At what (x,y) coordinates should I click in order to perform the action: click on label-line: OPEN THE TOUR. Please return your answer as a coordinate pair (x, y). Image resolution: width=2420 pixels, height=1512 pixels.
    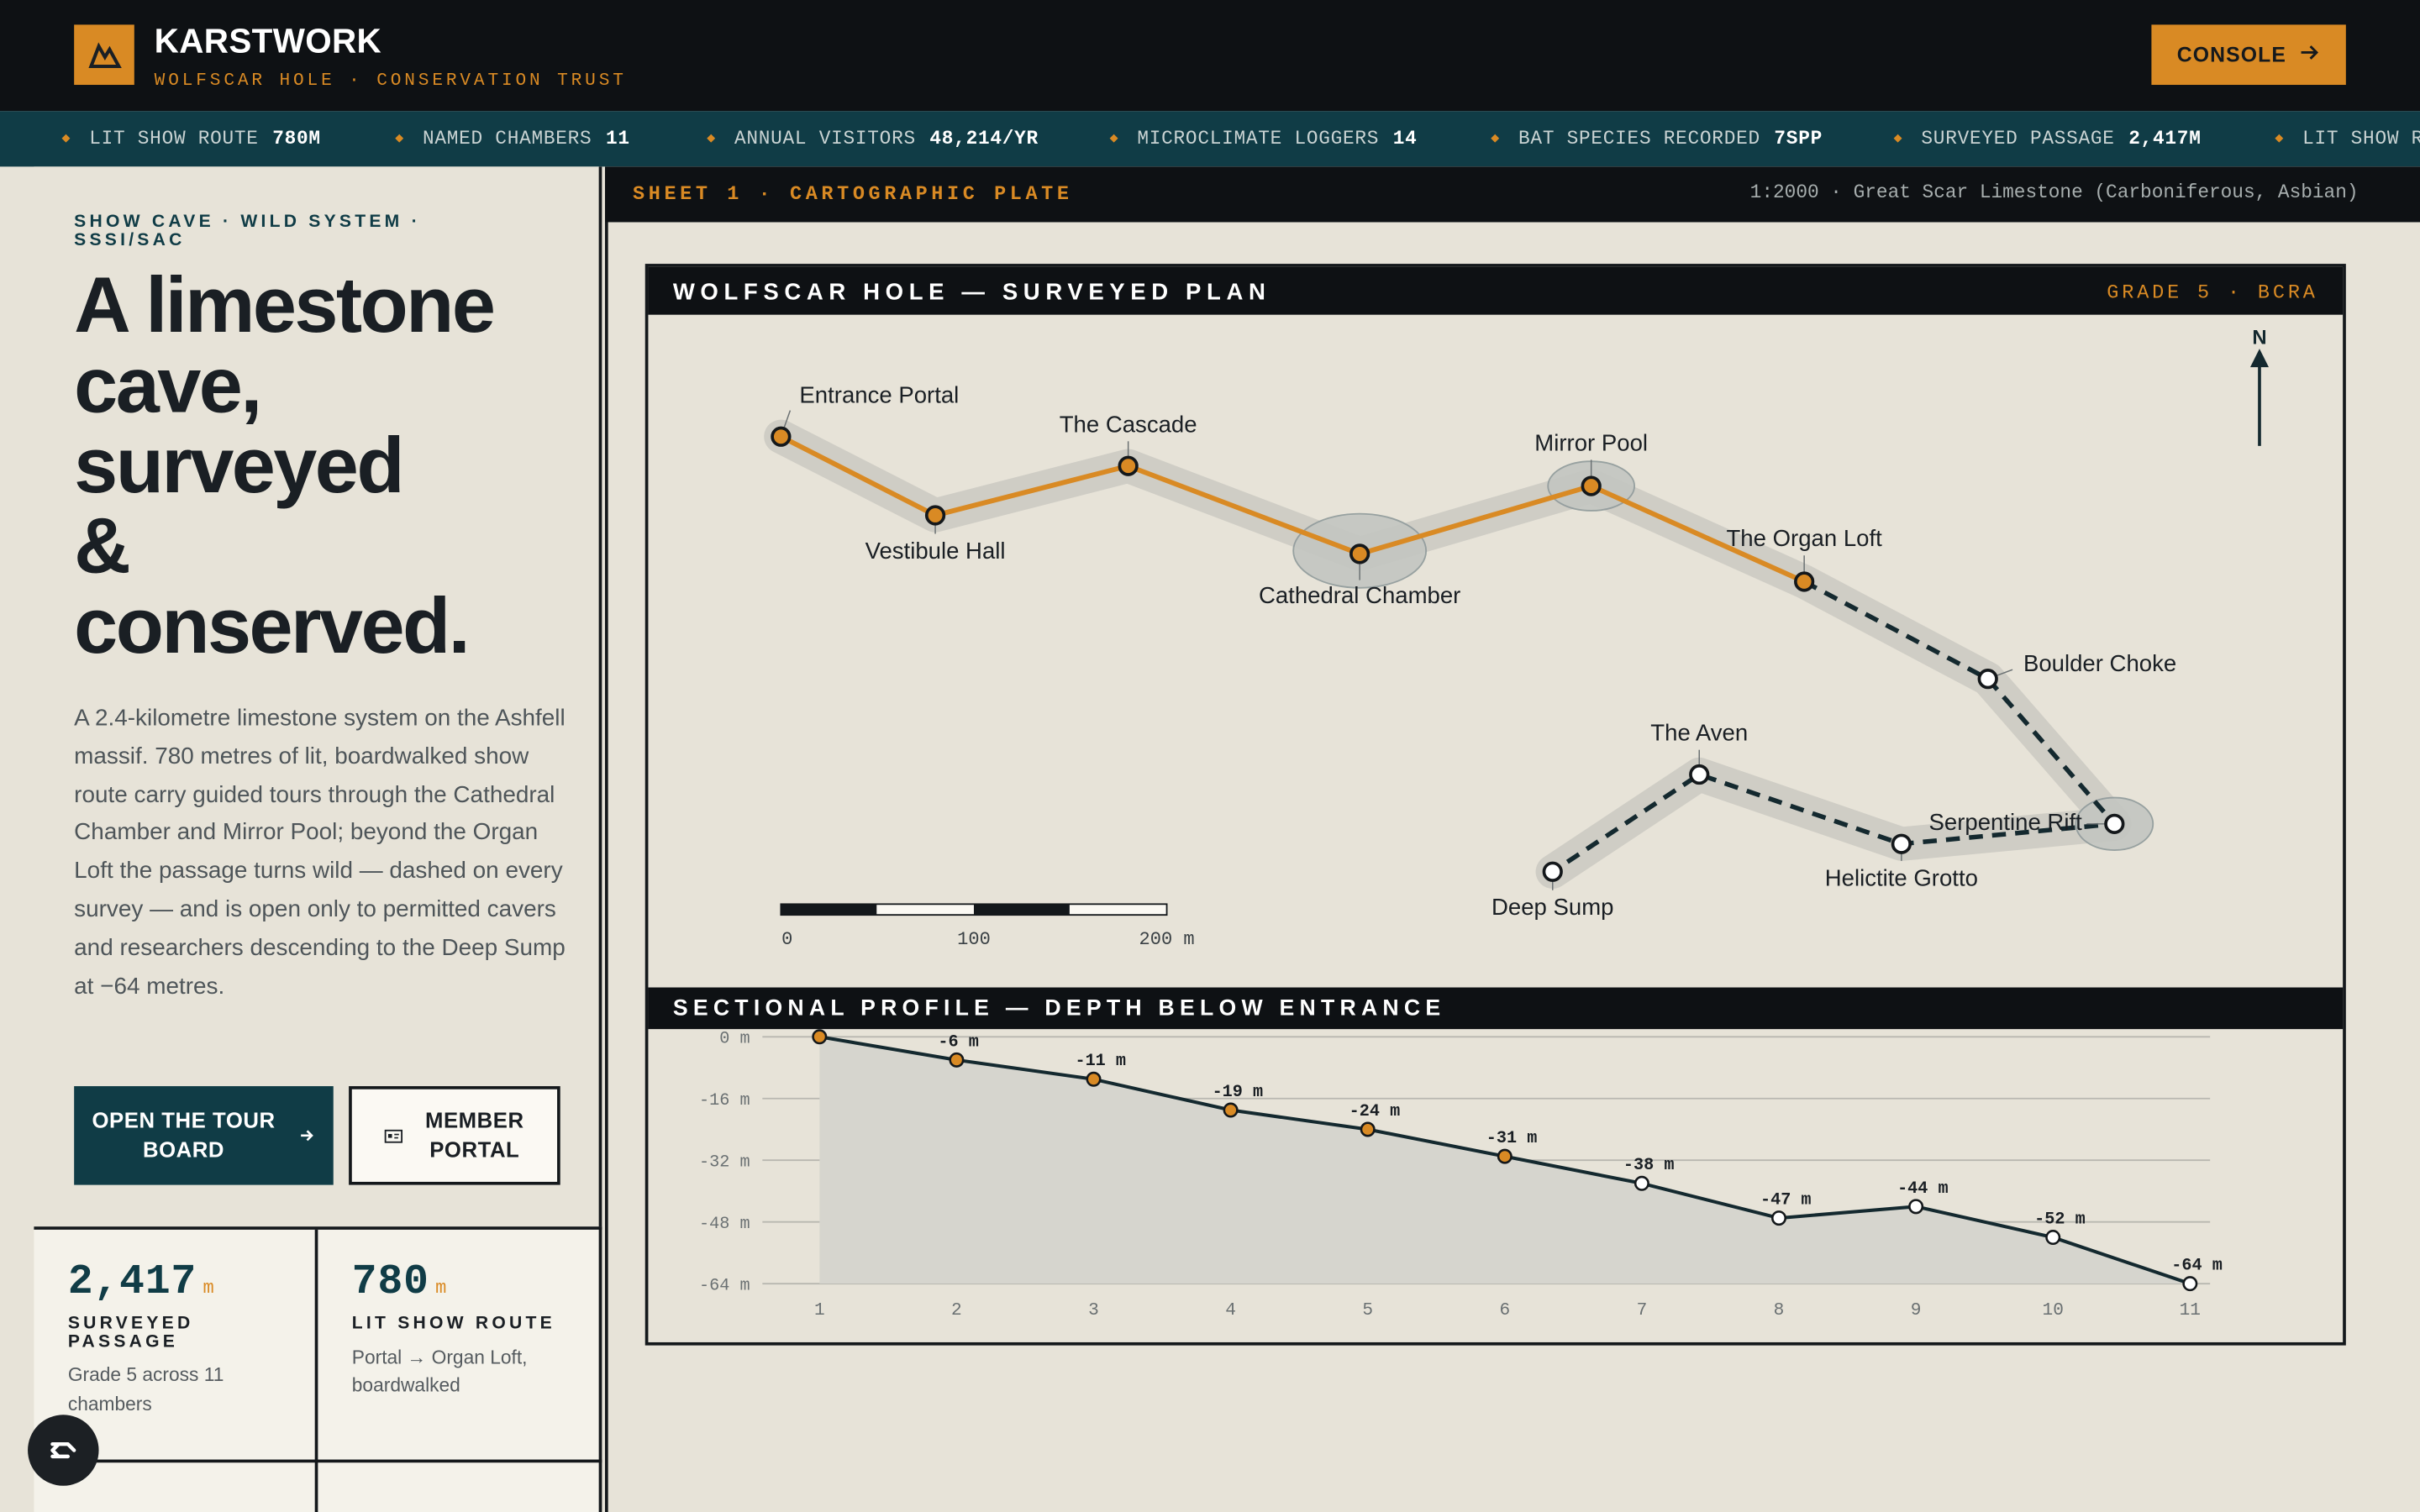
    Looking at the image, I should click on (184, 1120).